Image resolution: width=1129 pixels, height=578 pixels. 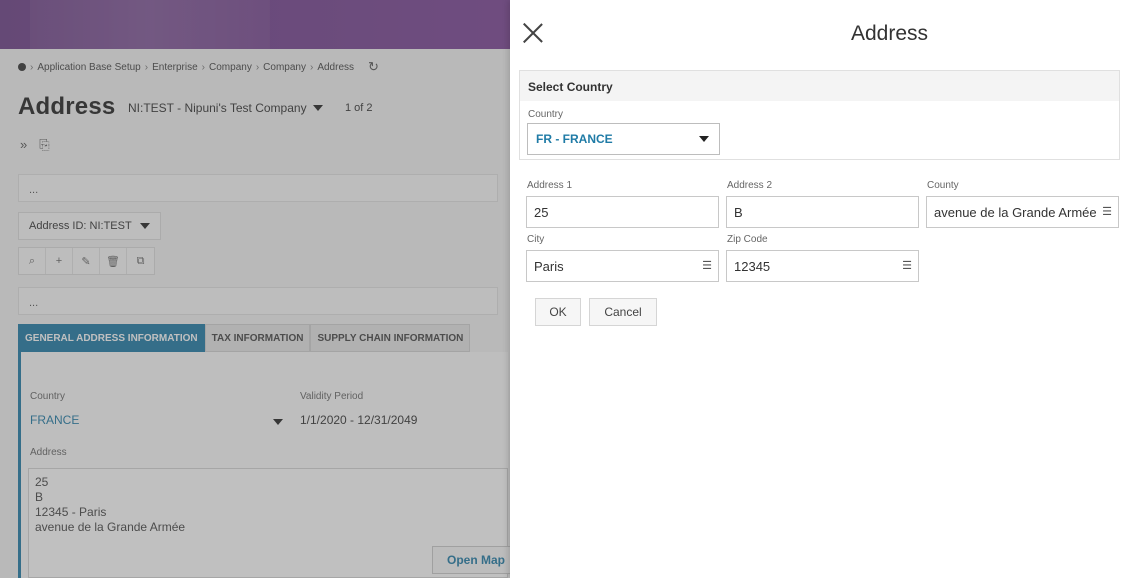 What do you see at coordinates (752, 266) in the screenshot?
I see `zip-code-value: 12345` at bounding box center [752, 266].